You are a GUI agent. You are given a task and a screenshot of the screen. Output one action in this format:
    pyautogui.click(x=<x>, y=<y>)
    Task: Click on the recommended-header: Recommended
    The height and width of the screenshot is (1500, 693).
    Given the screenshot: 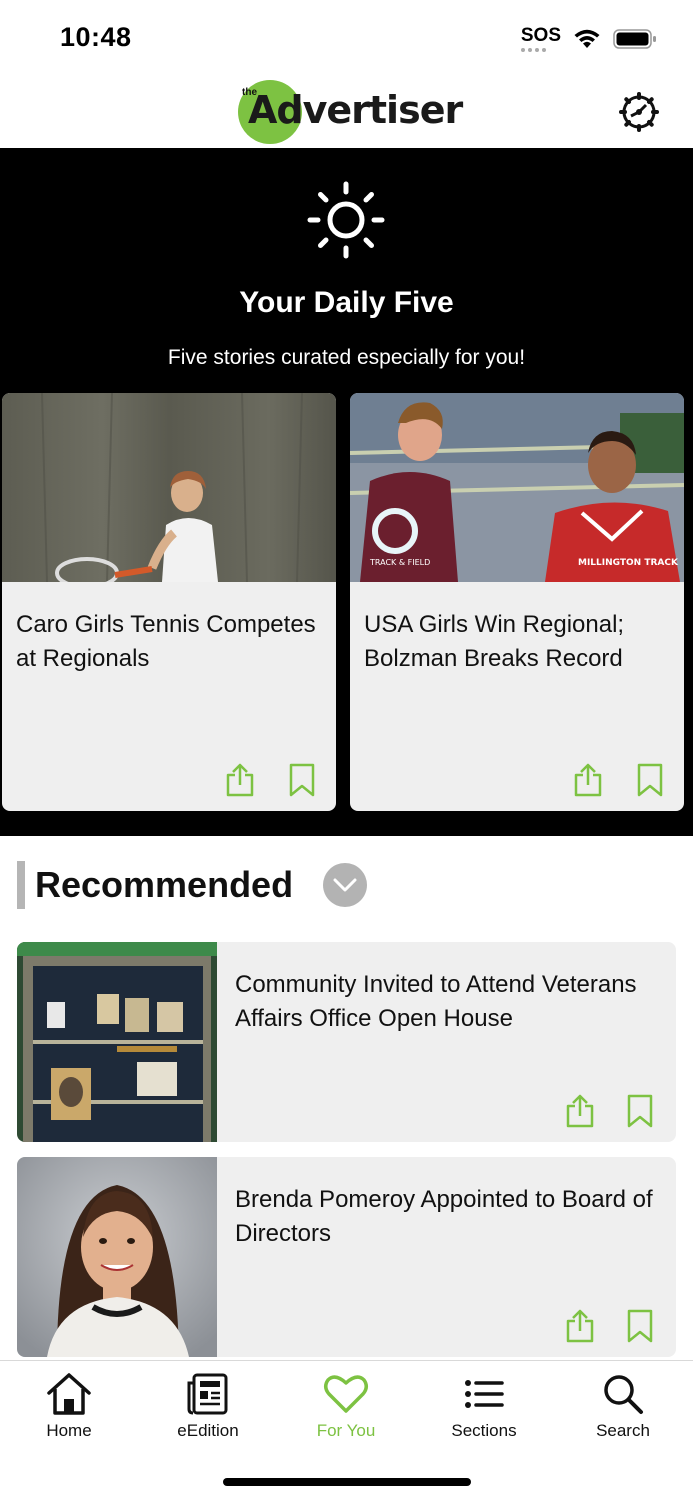 What is the action you would take?
    pyautogui.click(x=192, y=885)
    